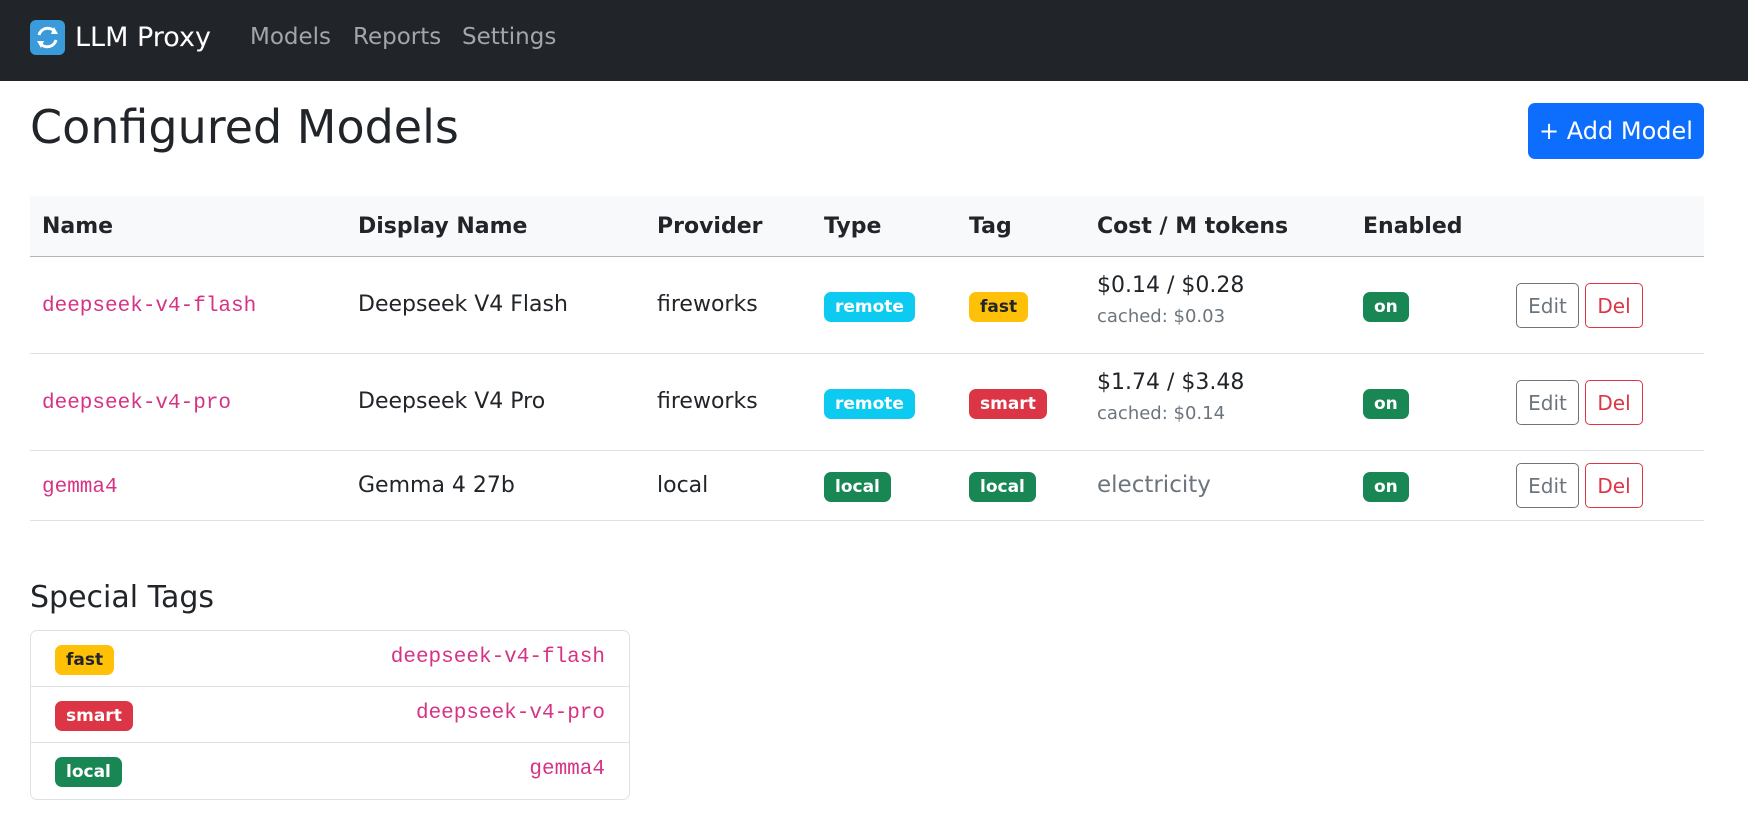  Describe the element at coordinates (853, 226) in the screenshot. I see `header-type: Type` at that location.